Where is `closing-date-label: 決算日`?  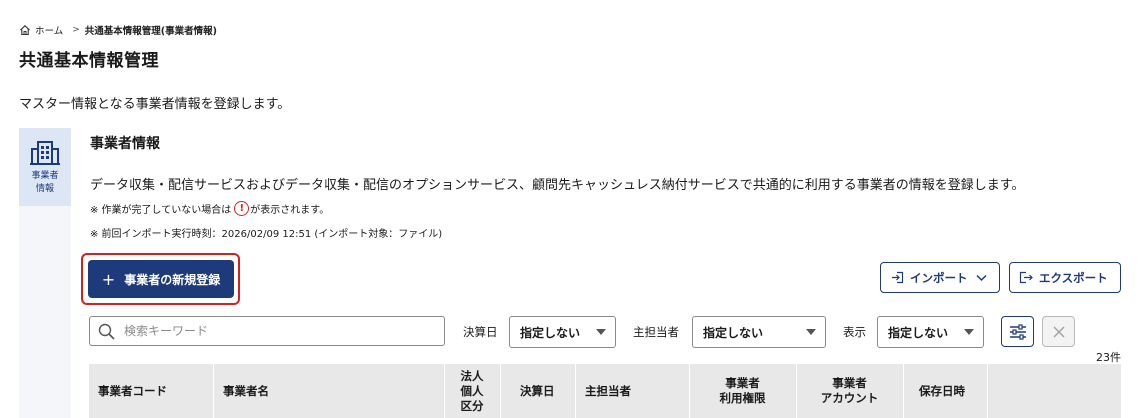 closing-date-label: 決算日 is located at coordinates (480, 332).